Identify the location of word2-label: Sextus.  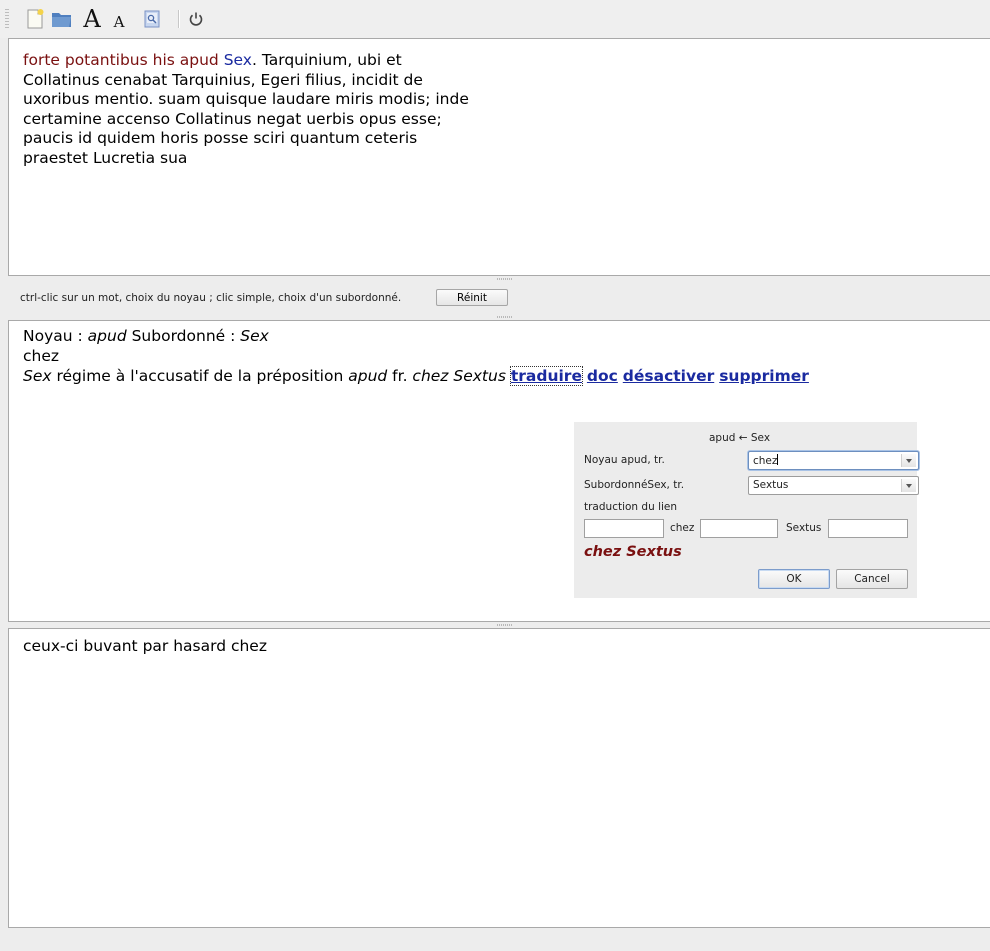
(804, 528).